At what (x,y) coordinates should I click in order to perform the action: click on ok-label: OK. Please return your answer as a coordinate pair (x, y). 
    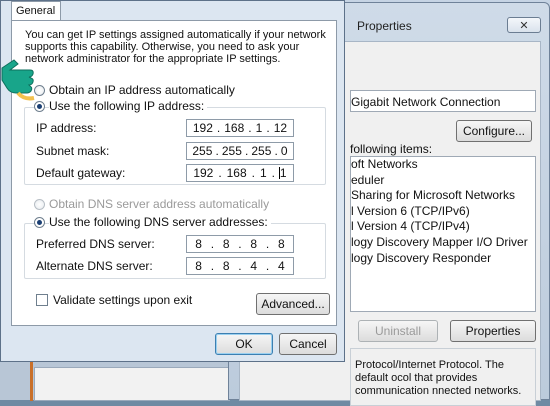
    Looking at the image, I should click on (244, 344).